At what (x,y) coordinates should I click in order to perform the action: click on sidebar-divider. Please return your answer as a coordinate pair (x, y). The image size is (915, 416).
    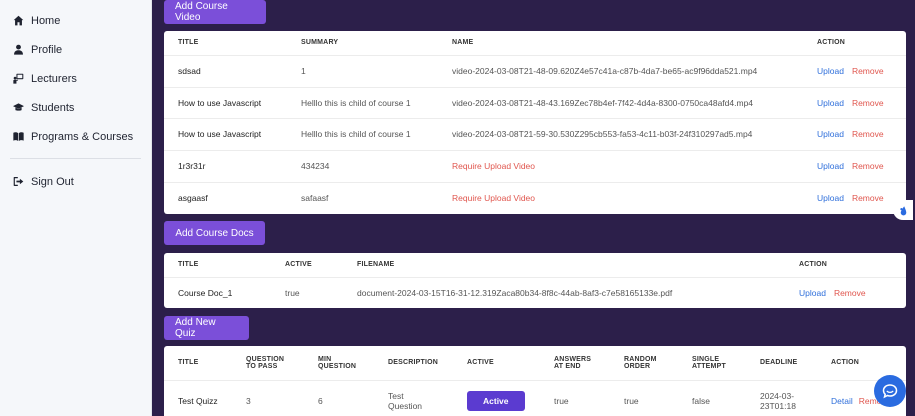
    Looking at the image, I should click on (75, 158).